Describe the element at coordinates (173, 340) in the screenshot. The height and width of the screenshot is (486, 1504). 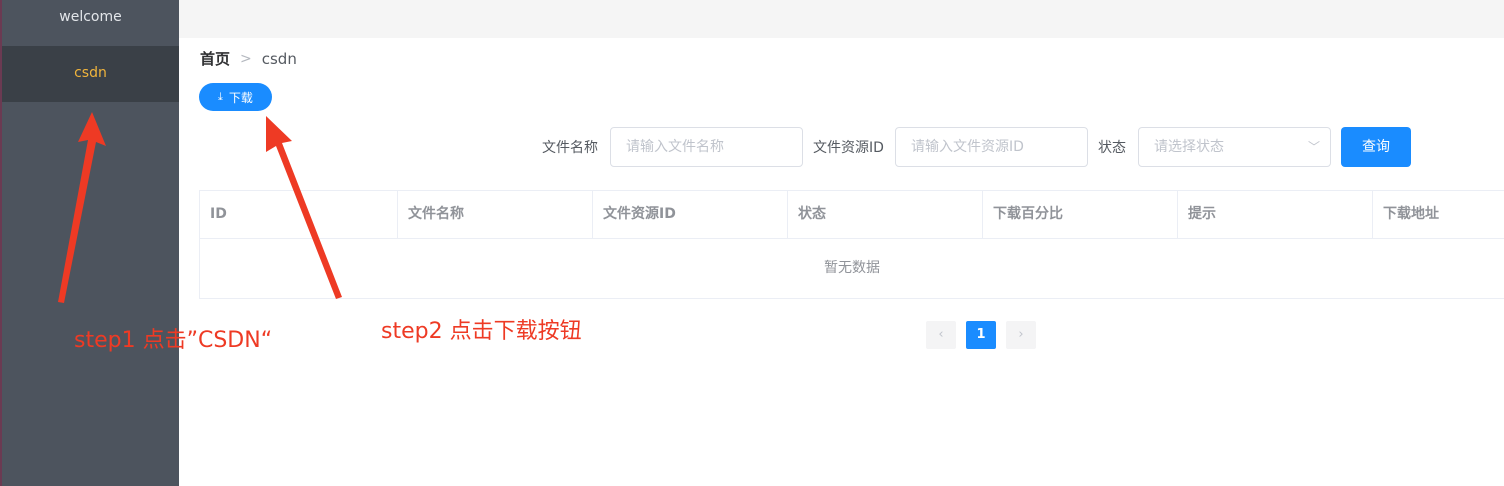
I see `annotation-step1: step1 点击”CSDN“` at that location.